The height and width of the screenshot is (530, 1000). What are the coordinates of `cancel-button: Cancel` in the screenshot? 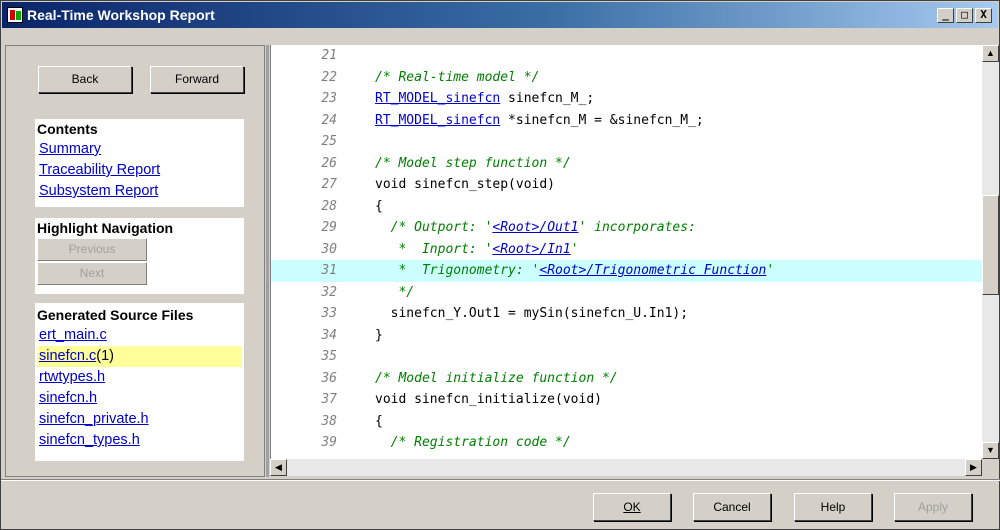 It's located at (732, 507).